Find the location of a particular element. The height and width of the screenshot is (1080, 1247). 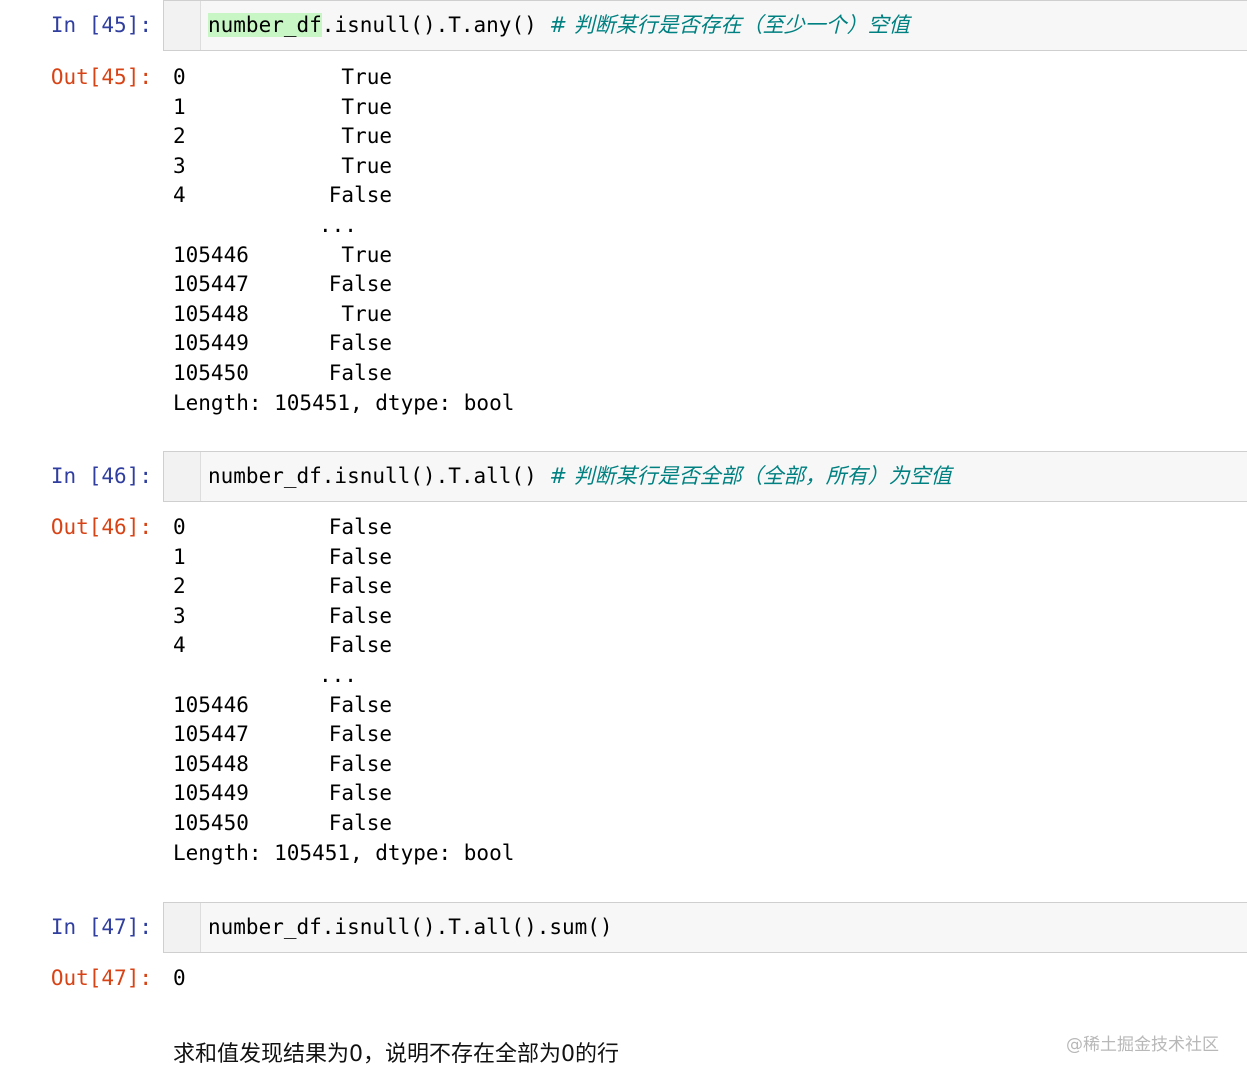

input-prompt: In [46]: is located at coordinates (101, 476).